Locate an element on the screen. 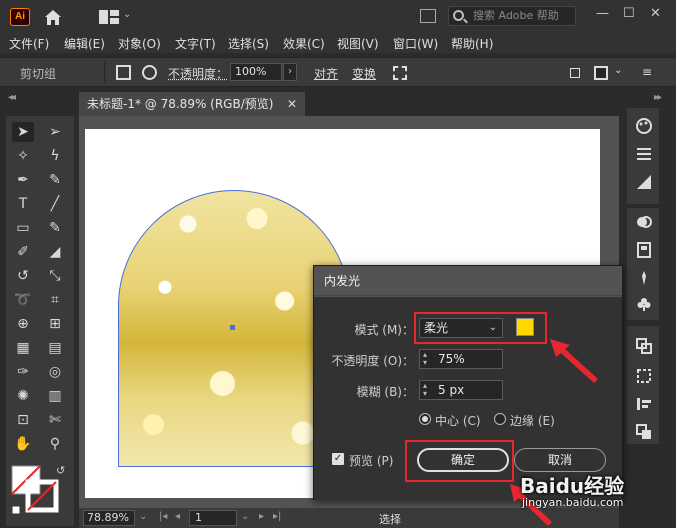  center-radio-label: 中心 (C) is located at coordinates (458, 420).